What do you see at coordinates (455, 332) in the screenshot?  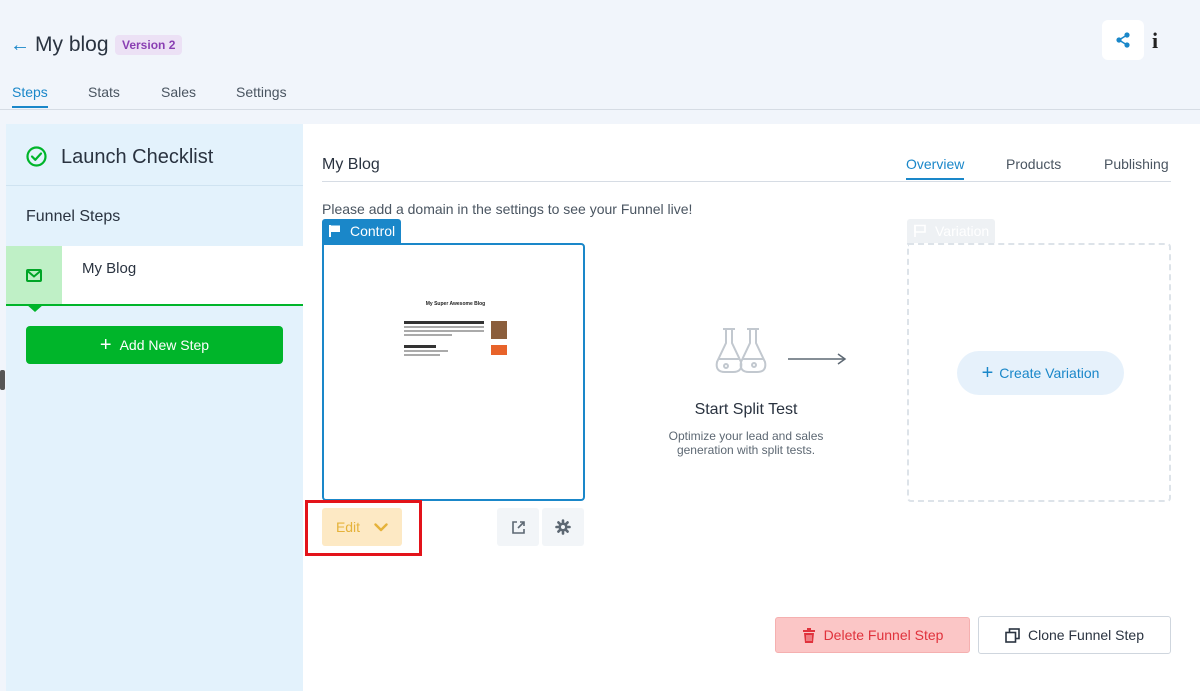 I see `page-thumbnail: My Super Awesome Blog` at bounding box center [455, 332].